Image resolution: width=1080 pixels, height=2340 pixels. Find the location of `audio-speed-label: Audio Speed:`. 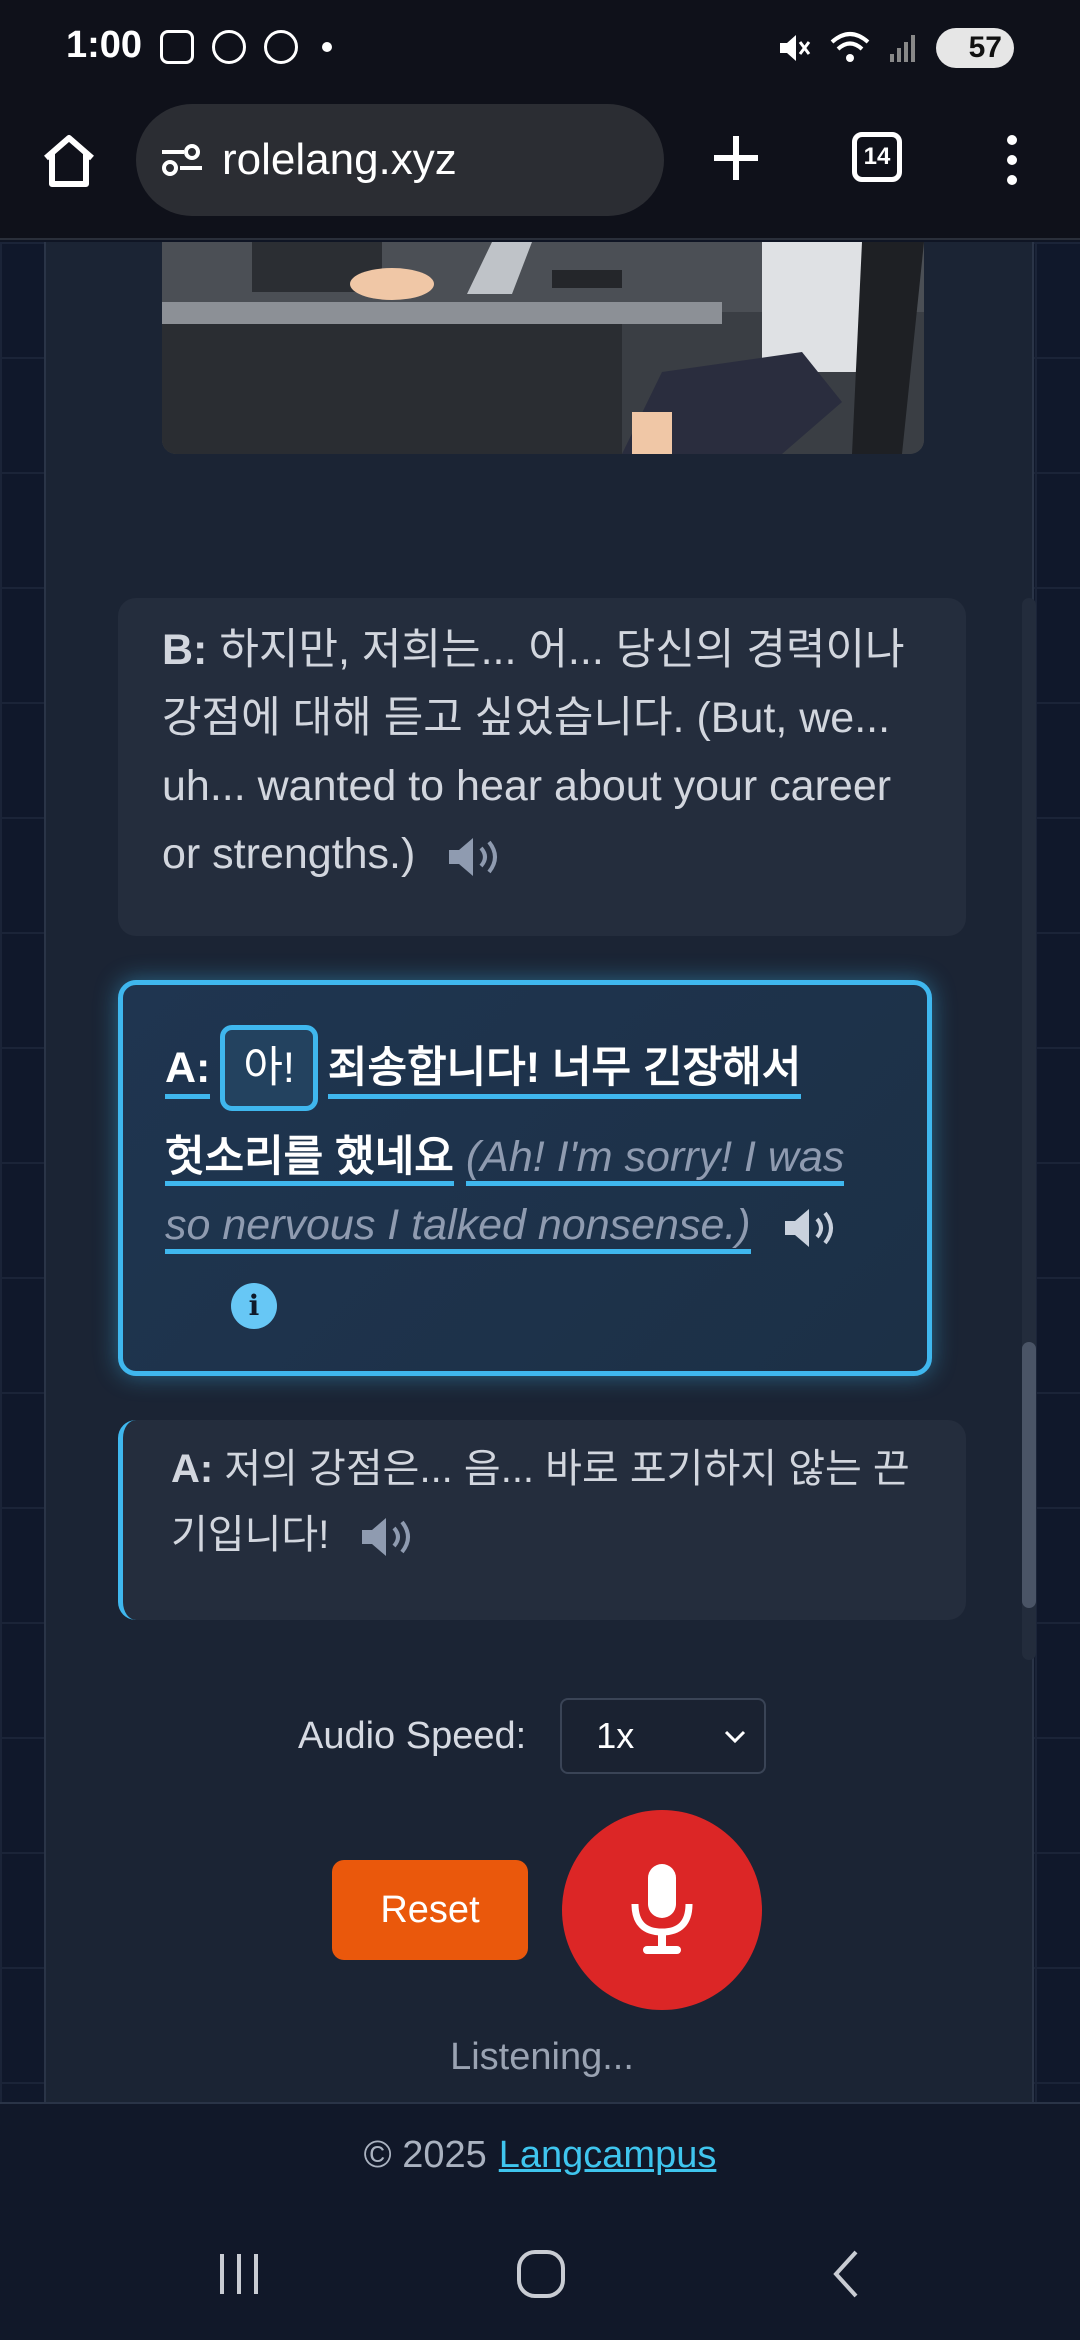

audio-speed-label: Audio Speed: is located at coordinates (412, 1735).